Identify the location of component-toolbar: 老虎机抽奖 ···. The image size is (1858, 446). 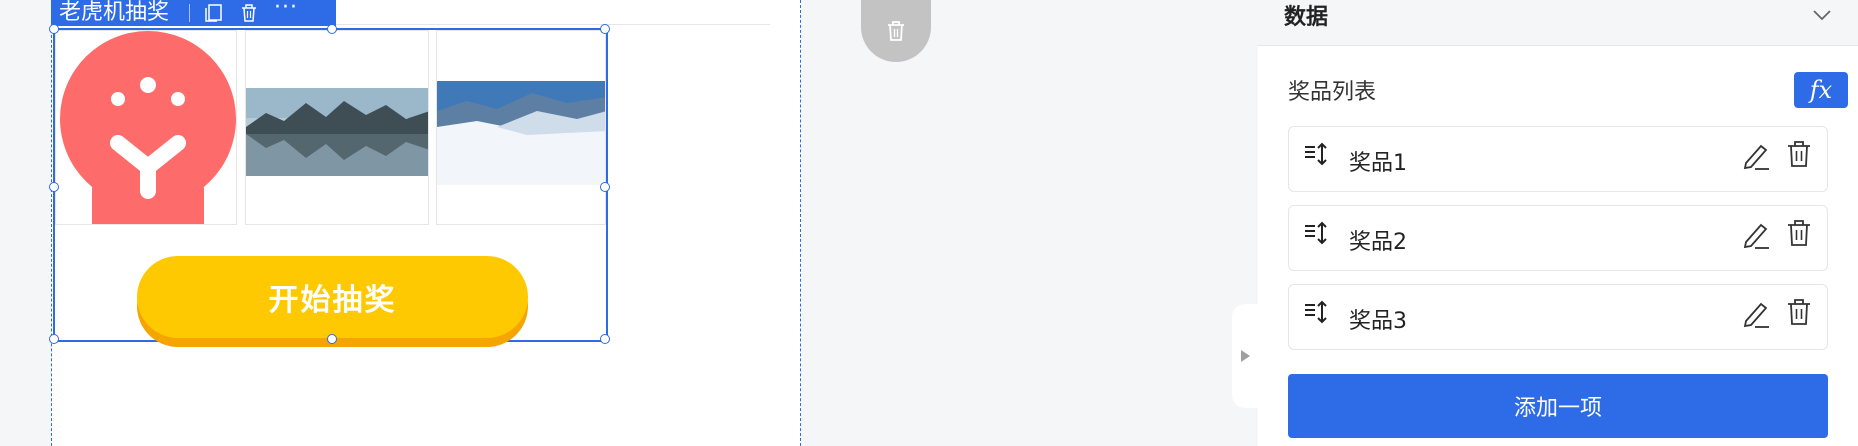
(193, 13).